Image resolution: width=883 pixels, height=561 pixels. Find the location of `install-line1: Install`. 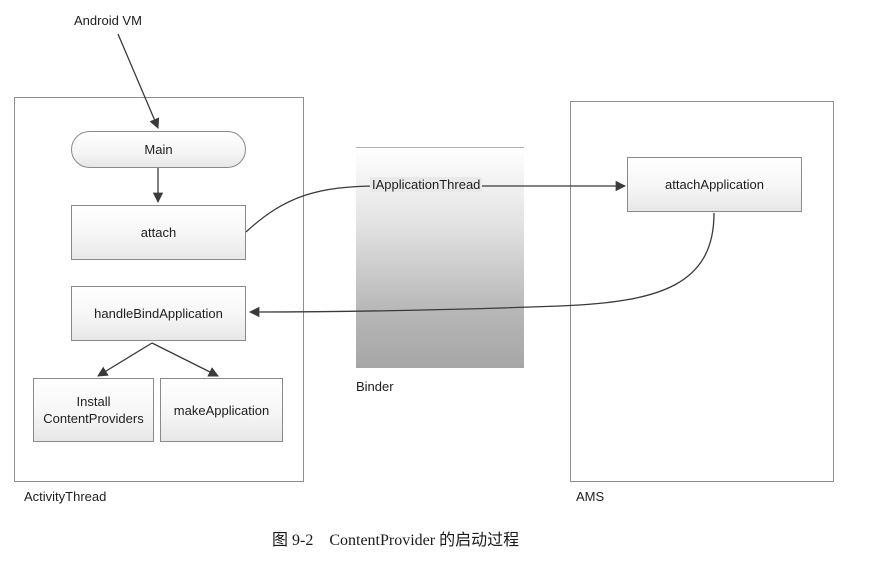

install-line1: Install is located at coordinates (93, 401).